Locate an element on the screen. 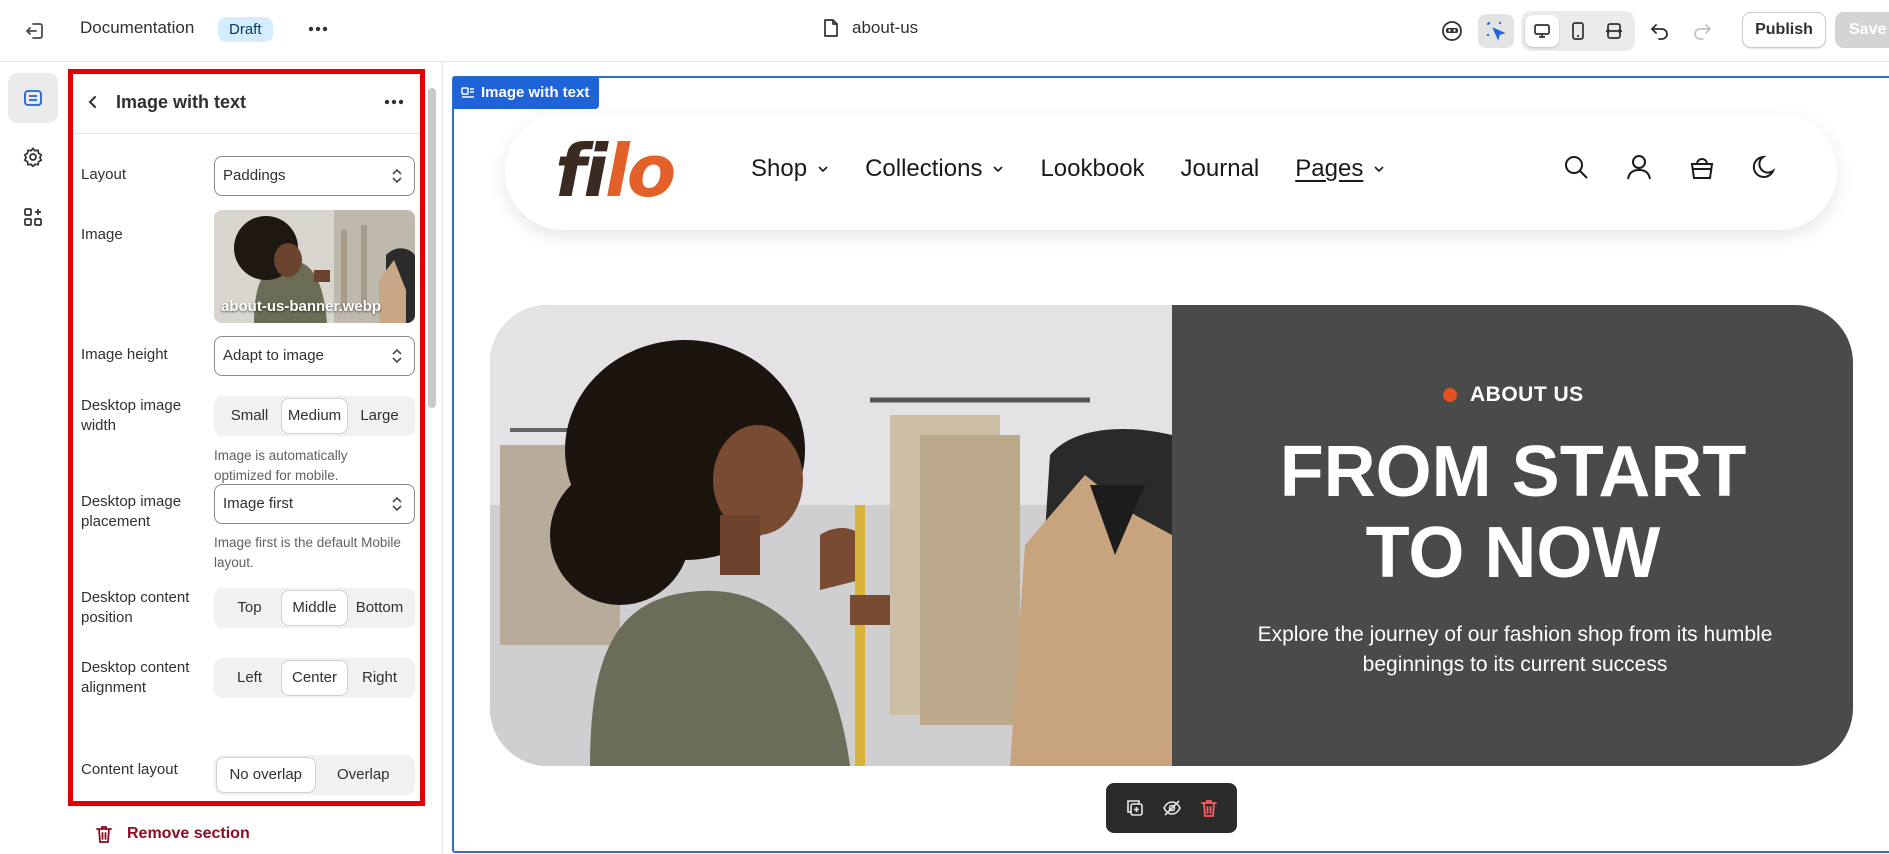 This screenshot has width=1889, height=854. position-option-middle: Middle is located at coordinates (314, 608).